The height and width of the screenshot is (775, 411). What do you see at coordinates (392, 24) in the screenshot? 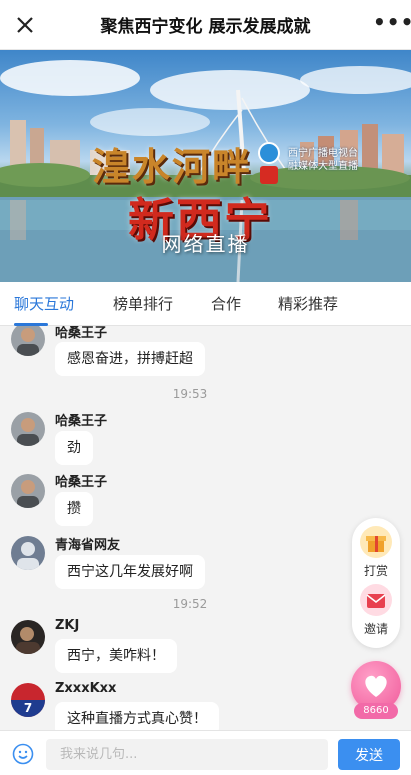
I see `more-icon: •••` at bounding box center [392, 24].